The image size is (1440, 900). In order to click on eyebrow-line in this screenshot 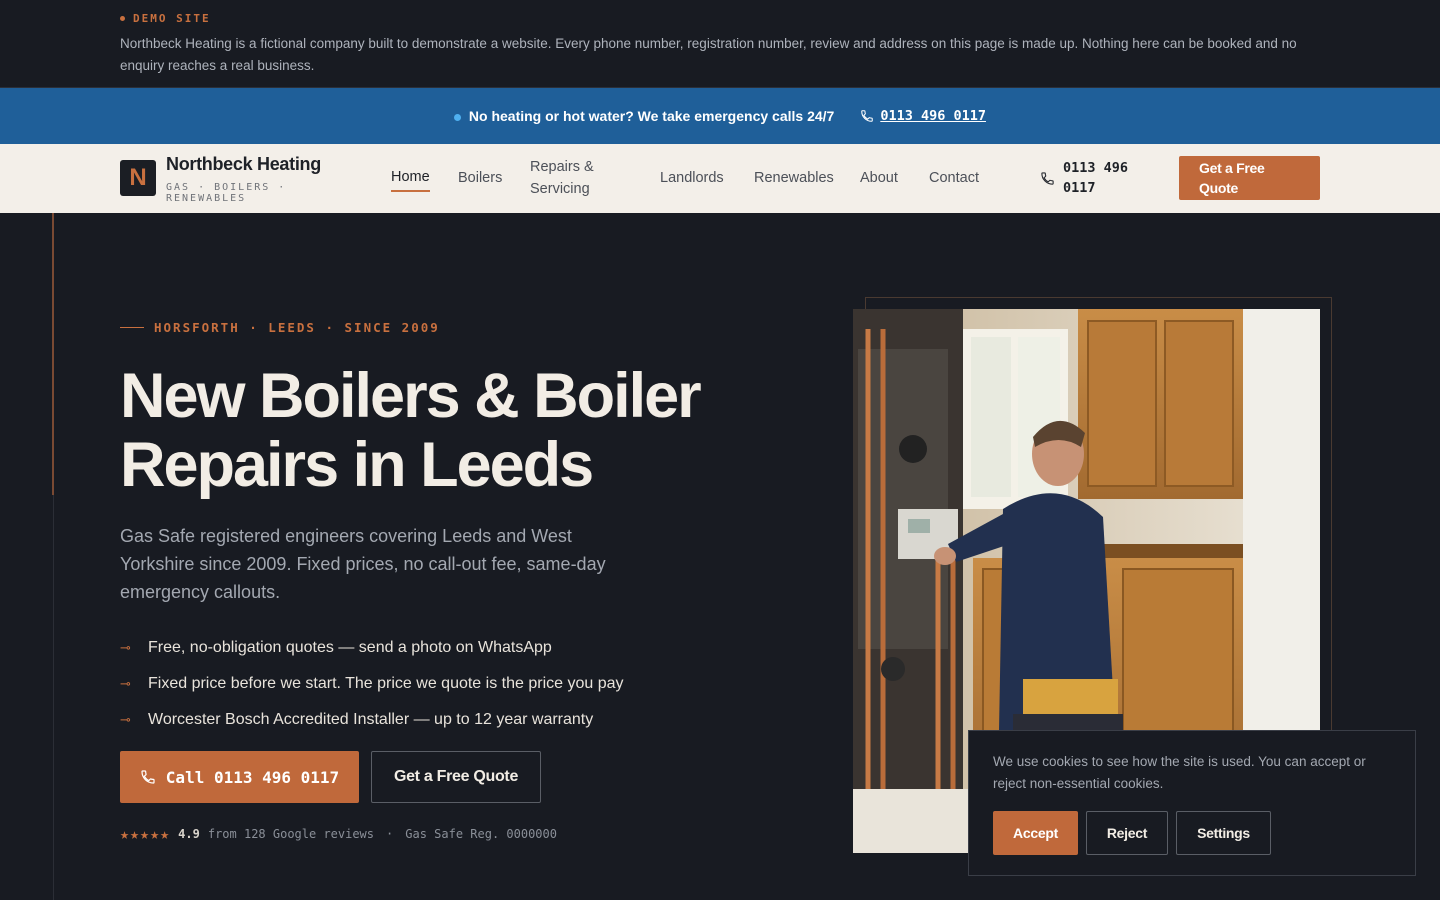, I will do `click(132, 327)`.